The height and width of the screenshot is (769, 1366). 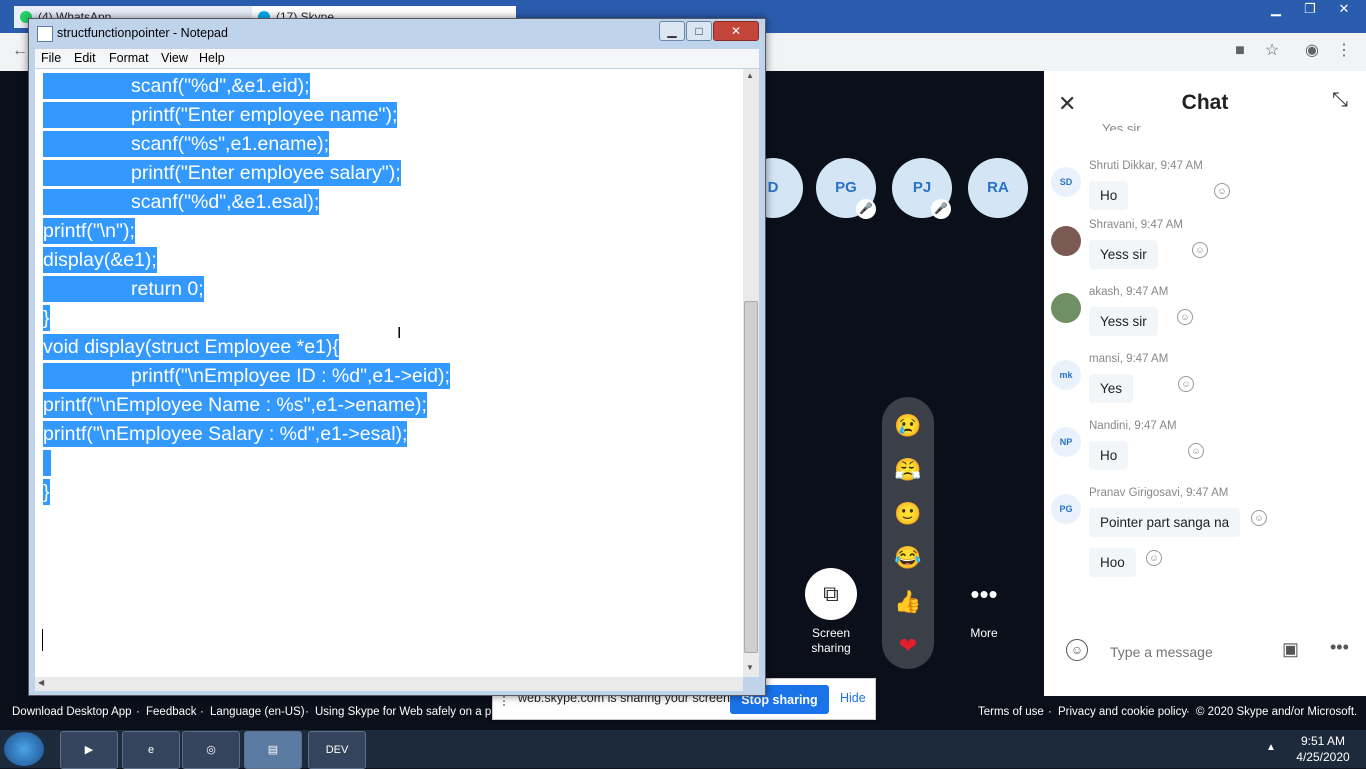 I want to click on partial-message: Yes sir, so click(x=1121, y=126).